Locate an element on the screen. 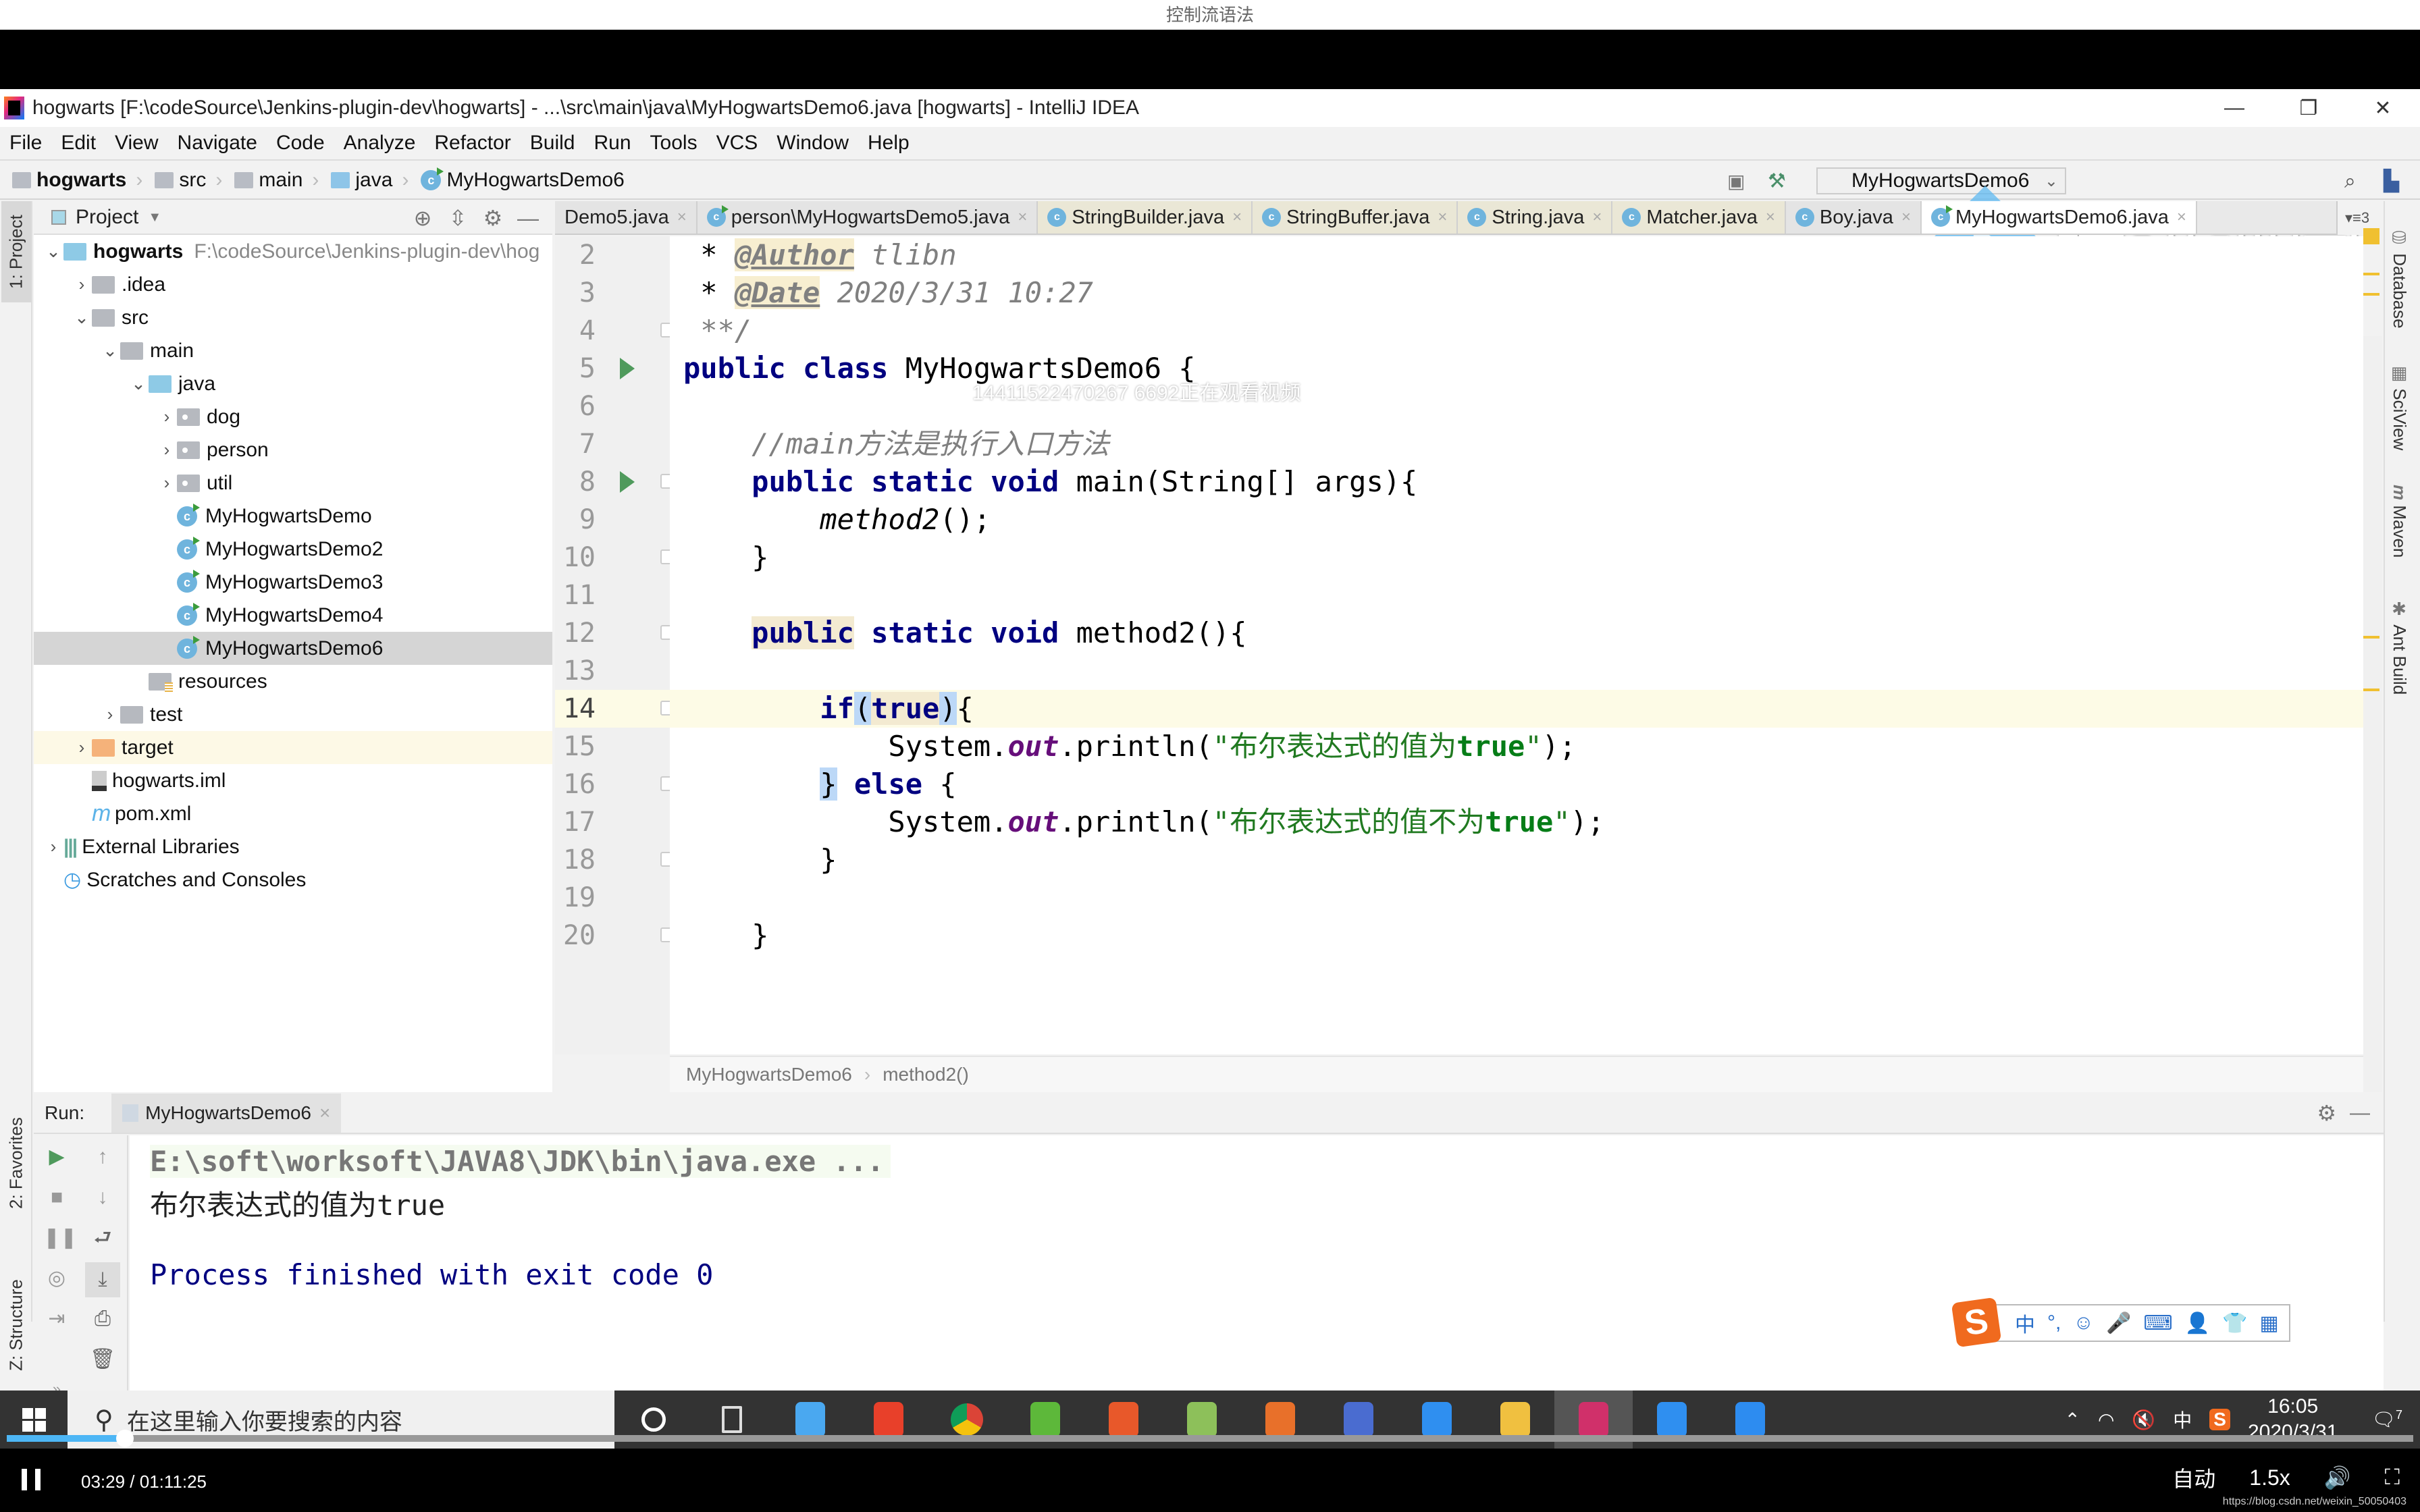  tray-expand-icon: ⌃ is located at coordinates (2072, 1420).